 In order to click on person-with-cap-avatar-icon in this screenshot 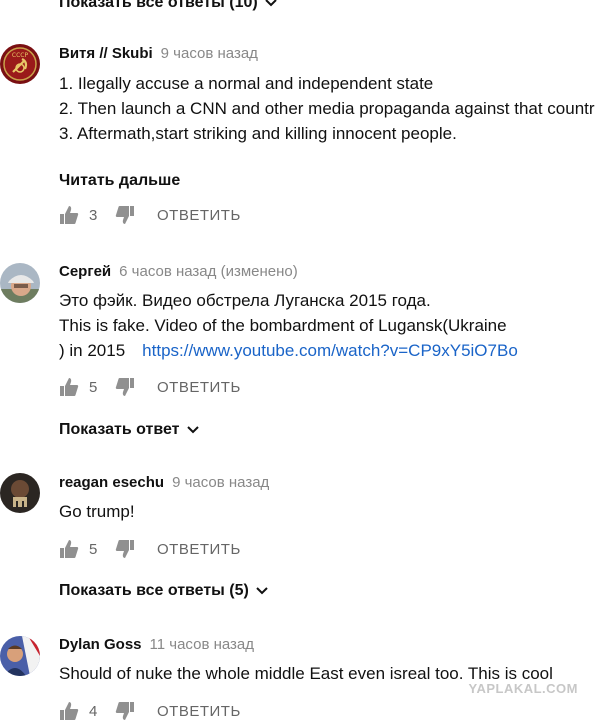, I will do `click(20, 283)`.